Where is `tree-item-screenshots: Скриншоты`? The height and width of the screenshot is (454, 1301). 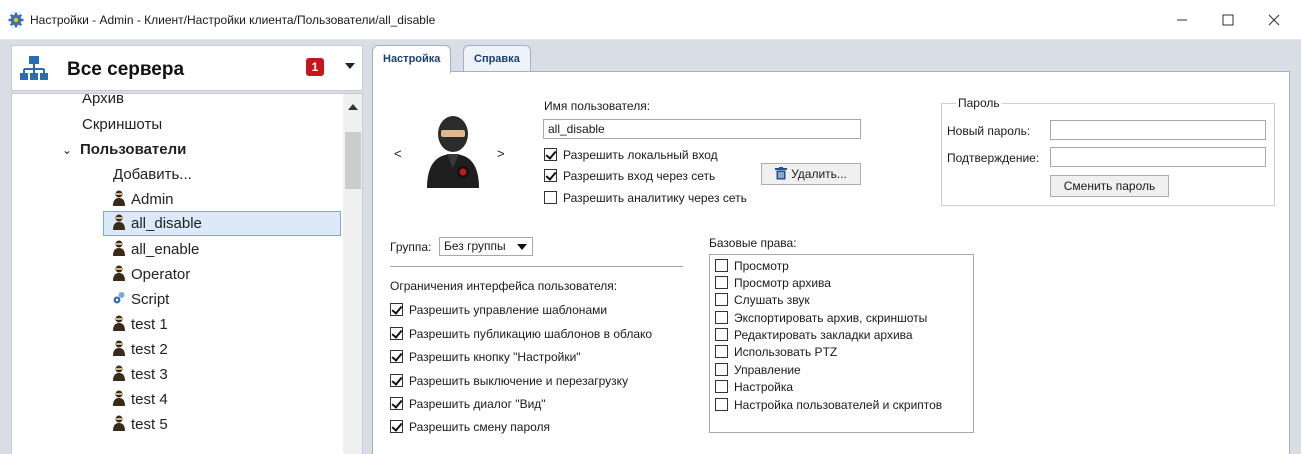 tree-item-screenshots: Скриншоты is located at coordinates (122, 124).